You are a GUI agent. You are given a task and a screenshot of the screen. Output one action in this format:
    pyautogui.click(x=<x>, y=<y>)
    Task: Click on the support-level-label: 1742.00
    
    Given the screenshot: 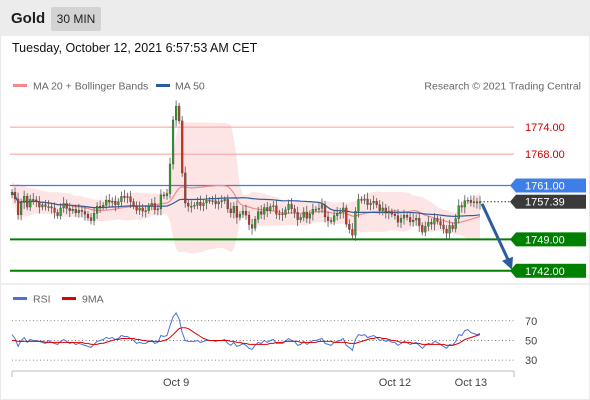 What is the action you would take?
    pyautogui.click(x=545, y=272)
    